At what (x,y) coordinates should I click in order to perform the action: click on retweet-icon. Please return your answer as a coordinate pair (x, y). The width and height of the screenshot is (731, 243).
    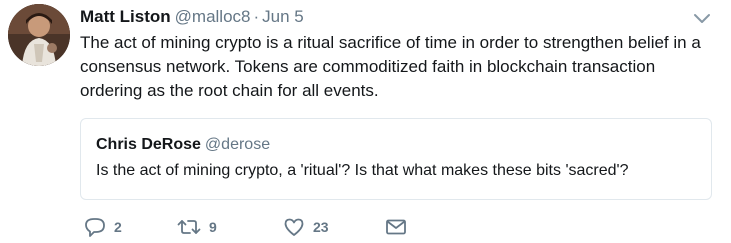
    Looking at the image, I should click on (189, 227).